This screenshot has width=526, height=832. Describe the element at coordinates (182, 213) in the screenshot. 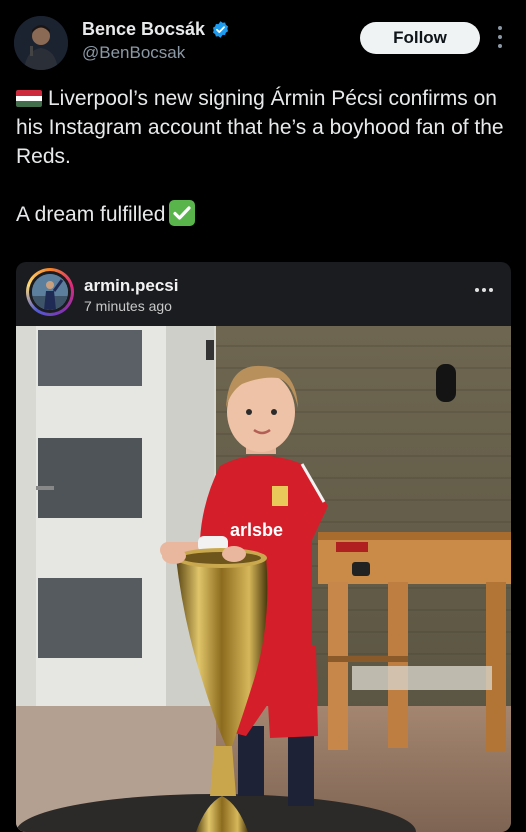

I see `check-mark-button-icon` at that location.